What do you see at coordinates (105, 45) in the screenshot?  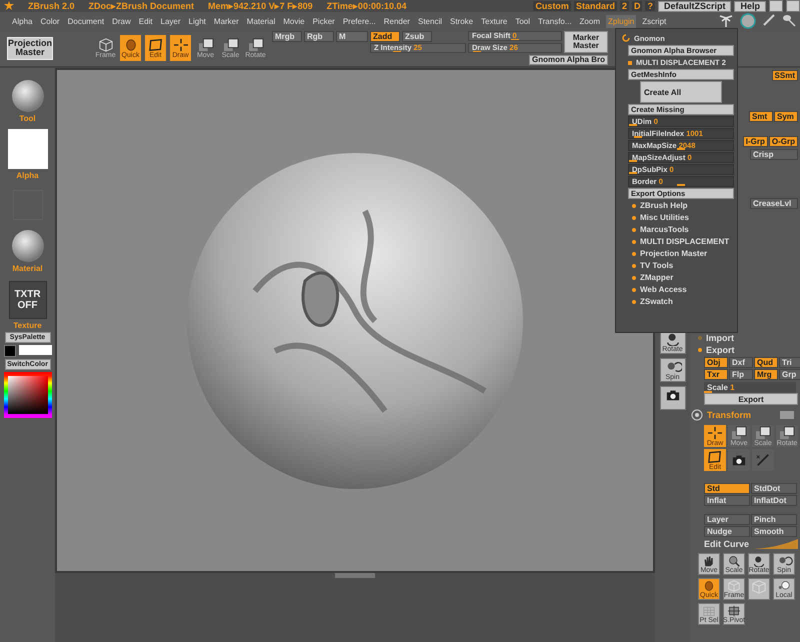 I see `cube-icon` at bounding box center [105, 45].